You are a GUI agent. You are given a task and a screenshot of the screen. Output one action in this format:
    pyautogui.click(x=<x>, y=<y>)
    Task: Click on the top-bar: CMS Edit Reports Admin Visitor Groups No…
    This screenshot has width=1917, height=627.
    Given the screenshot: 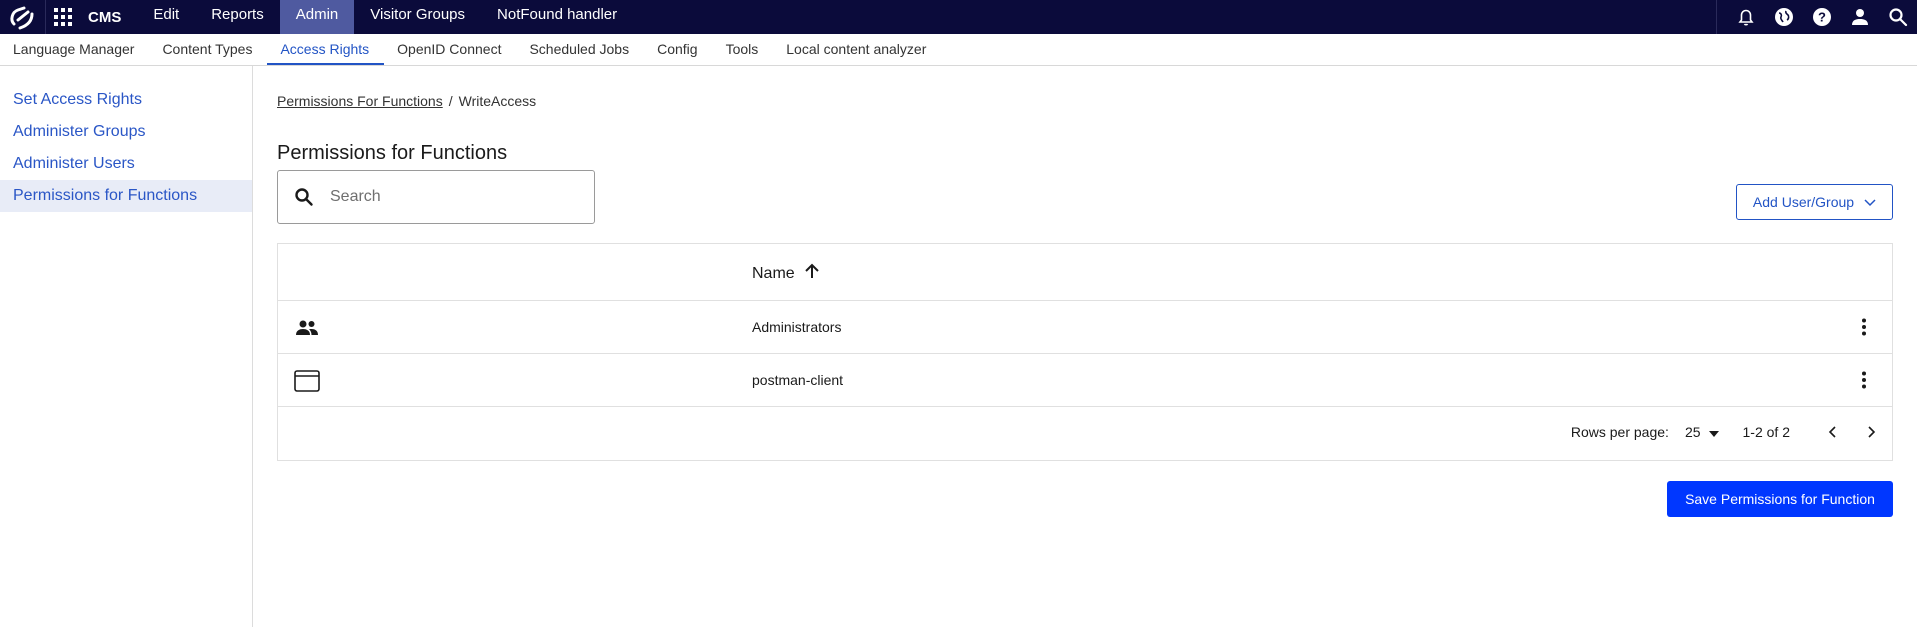 What is the action you would take?
    pyautogui.click(x=958, y=17)
    